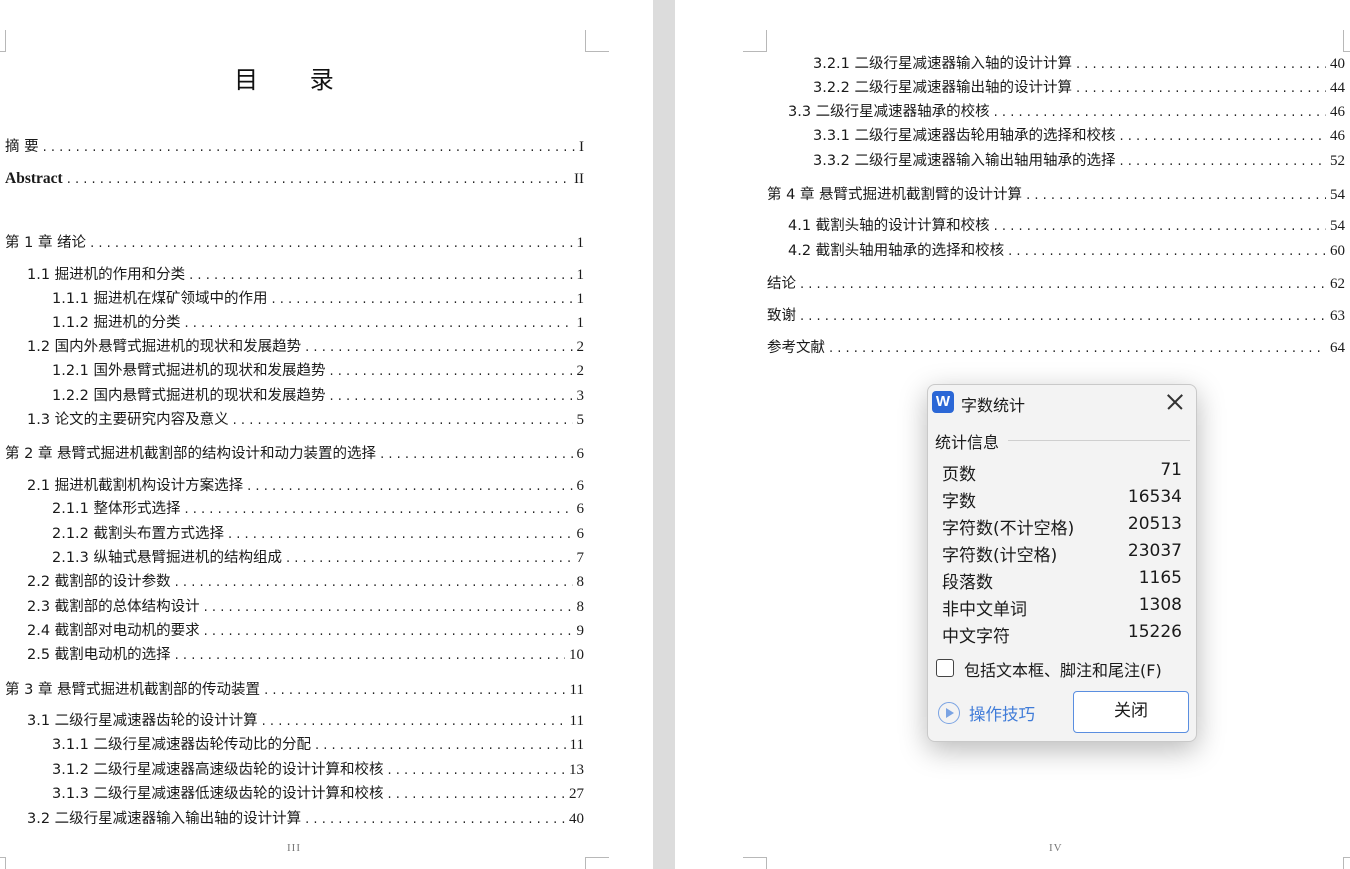 The image size is (1350, 869). Describe the element at coordinates (318, 396) in the screenshot. I see `toc-entry: 1.2.2 国内悬臂式掘进机的现状和发展趋势 3` at that location.